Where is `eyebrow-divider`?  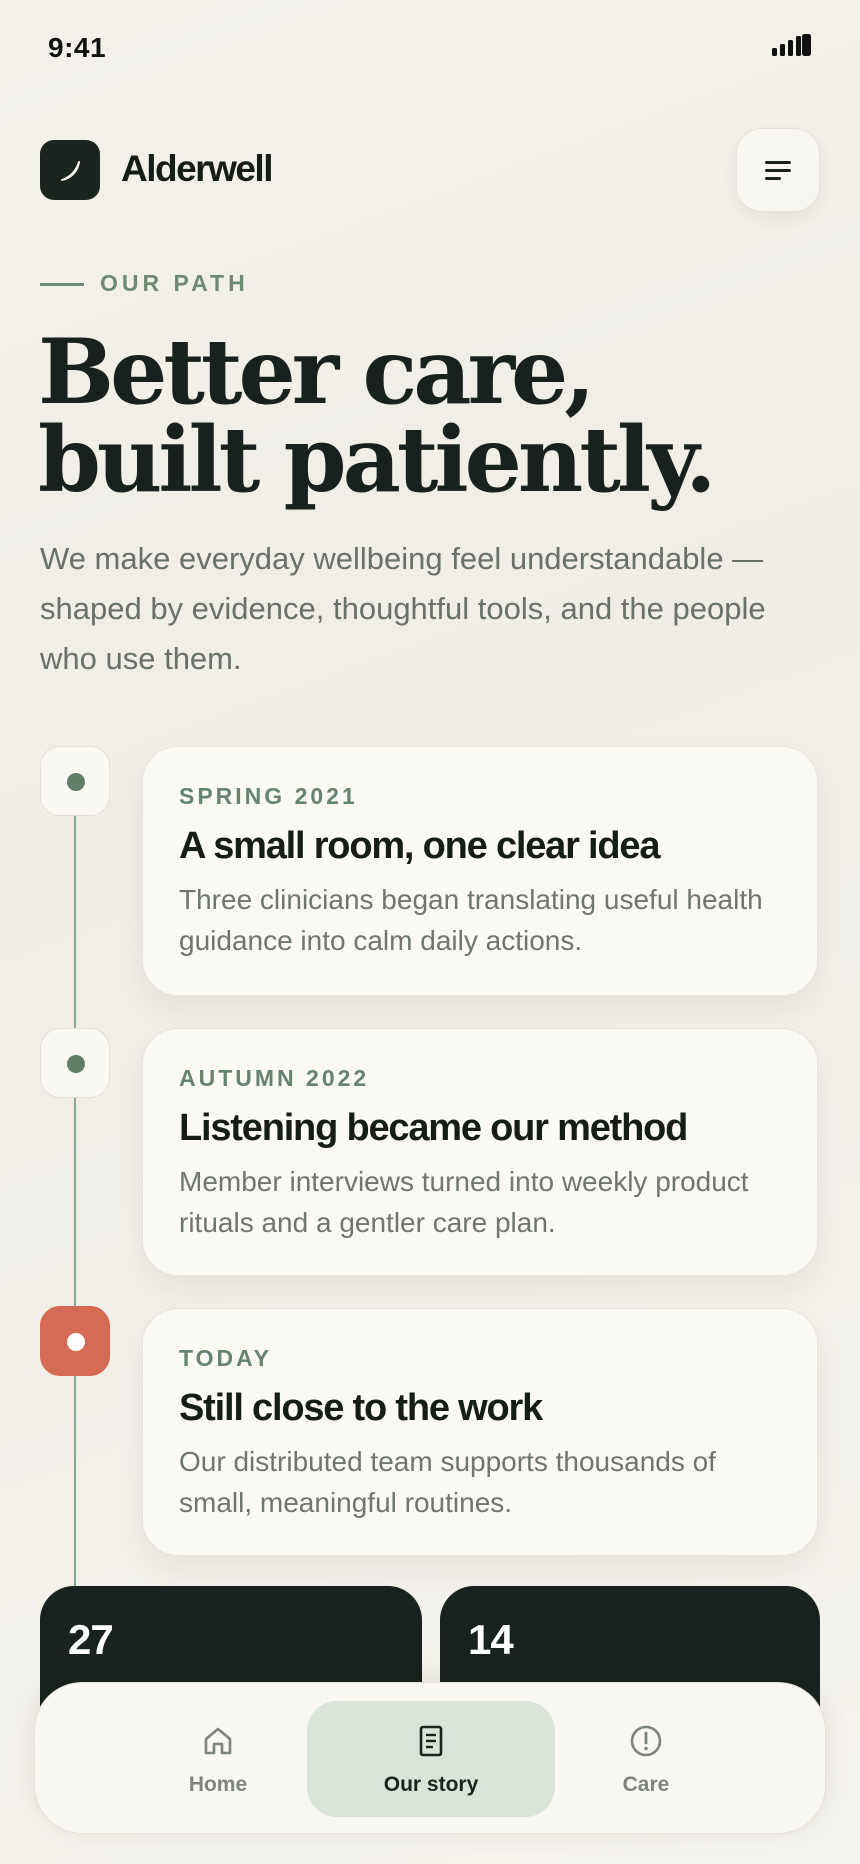
eyebrow-divider is located at coordinates (62, 284).